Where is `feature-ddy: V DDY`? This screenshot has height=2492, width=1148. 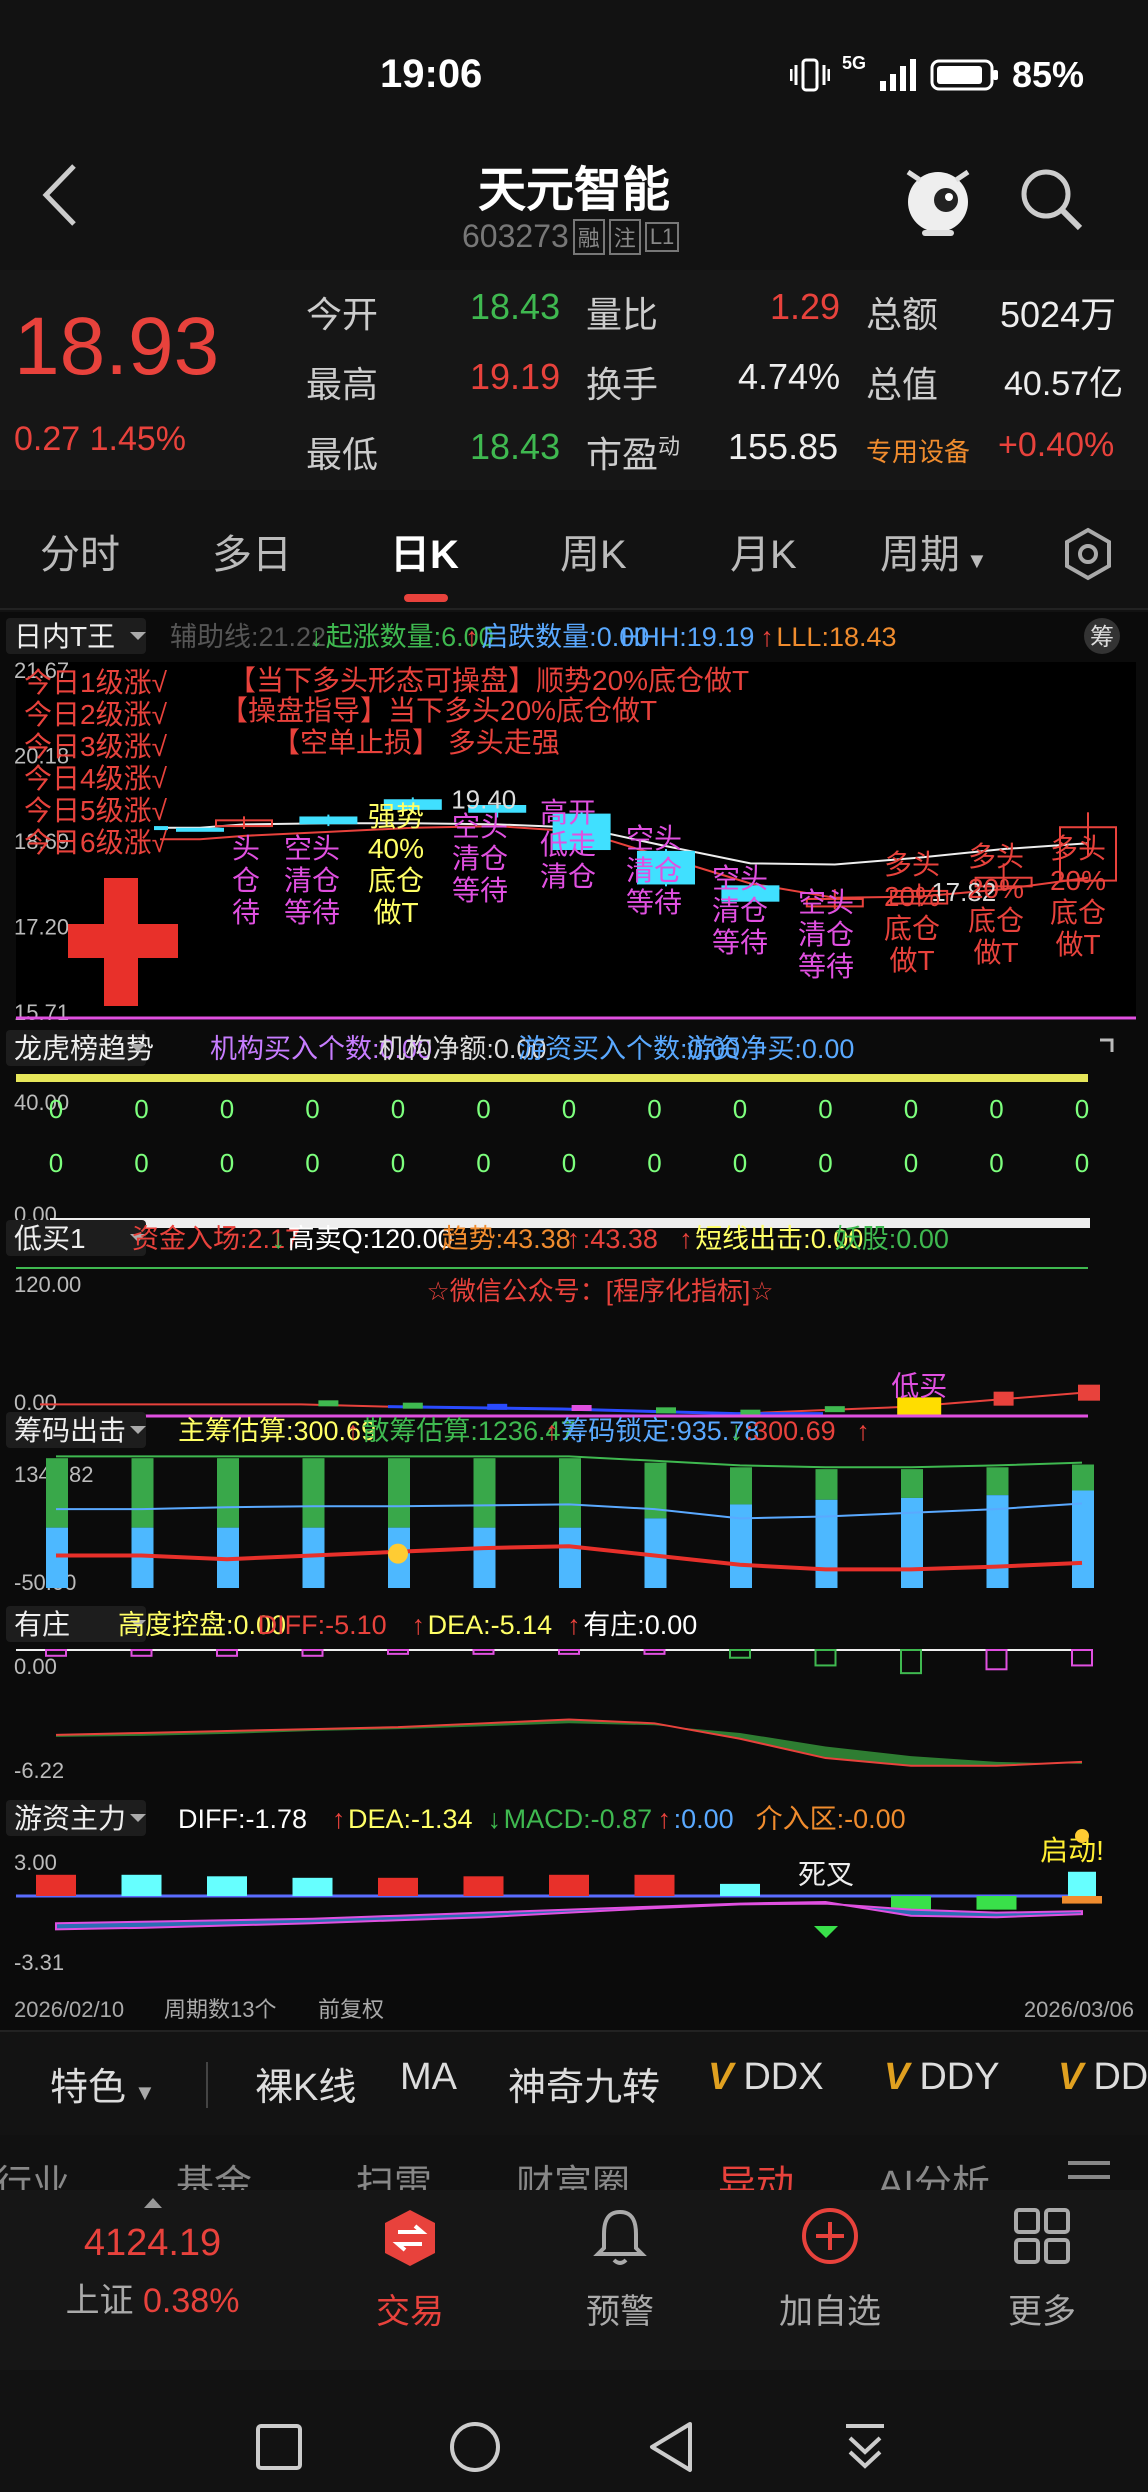
feature-ddy: V DDY is located at coordinates (942, 2077).